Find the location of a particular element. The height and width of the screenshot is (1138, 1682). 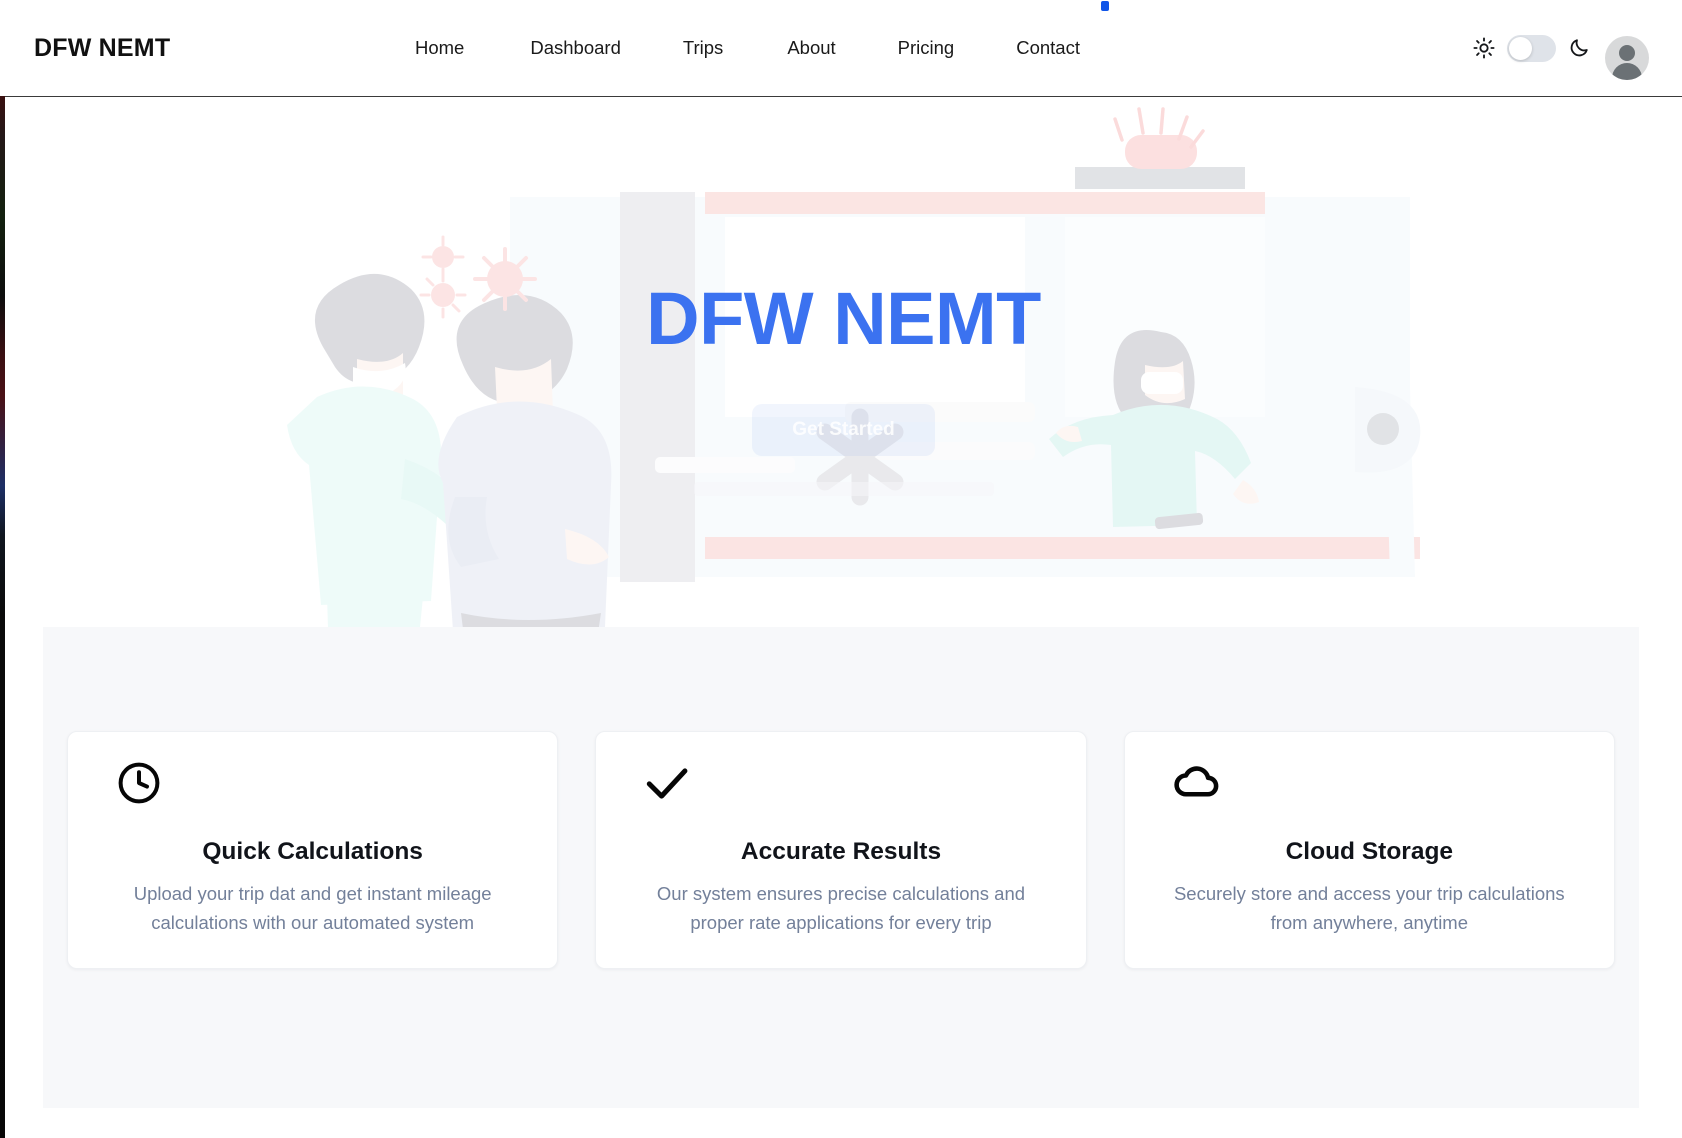

get-started-button: Get Started is located at coordinates (843, 430).